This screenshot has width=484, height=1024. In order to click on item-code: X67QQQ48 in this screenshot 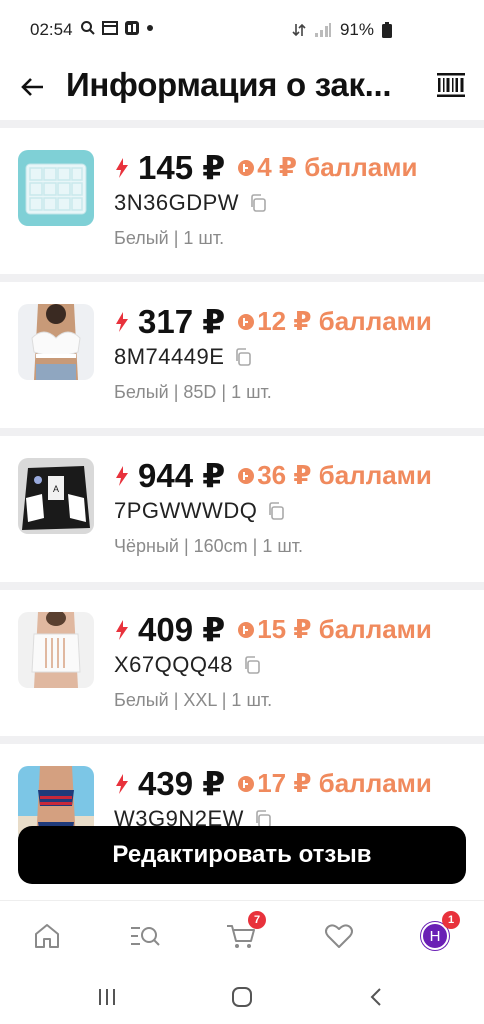, I will do `click(173, 664)`.